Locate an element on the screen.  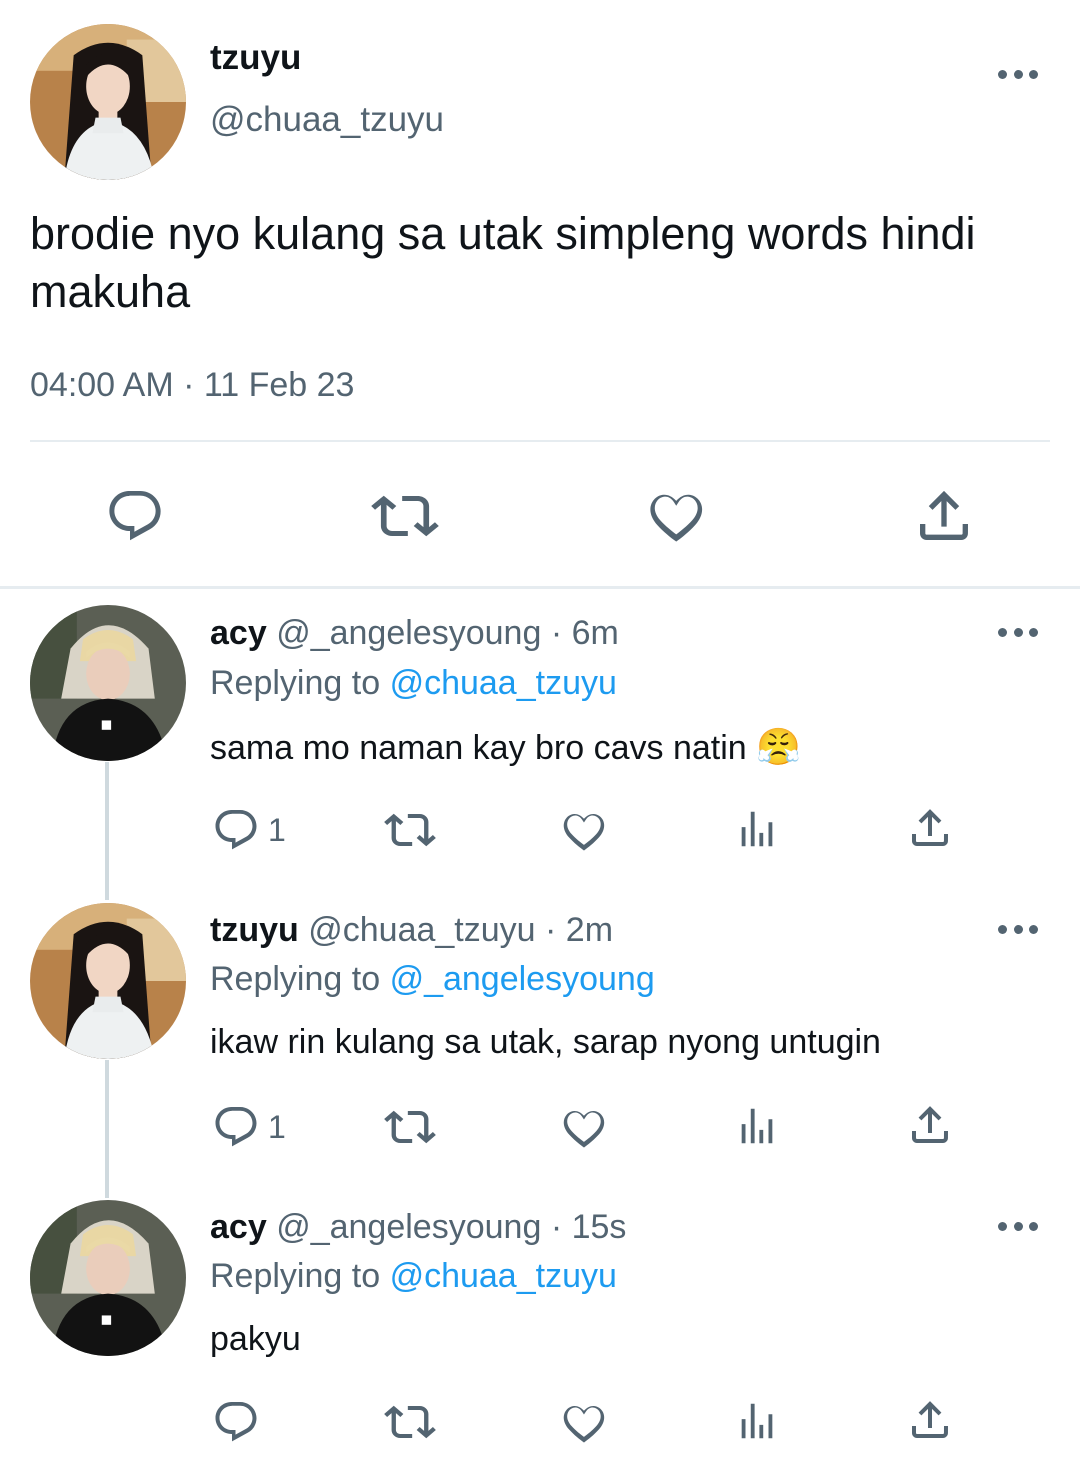
reply-text-content: pakyu is located at coordinates (255, 1339).